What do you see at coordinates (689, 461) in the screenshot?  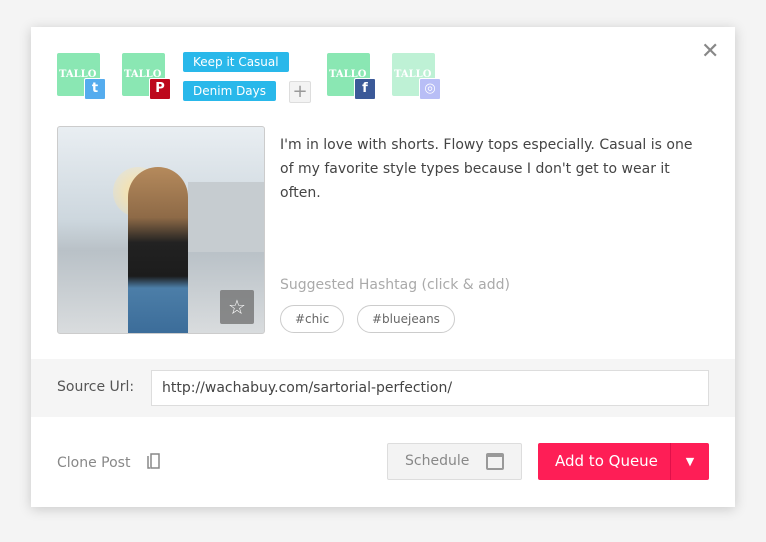 I see `chevron-down-icon: ▼` at bounding box center [689, 461].